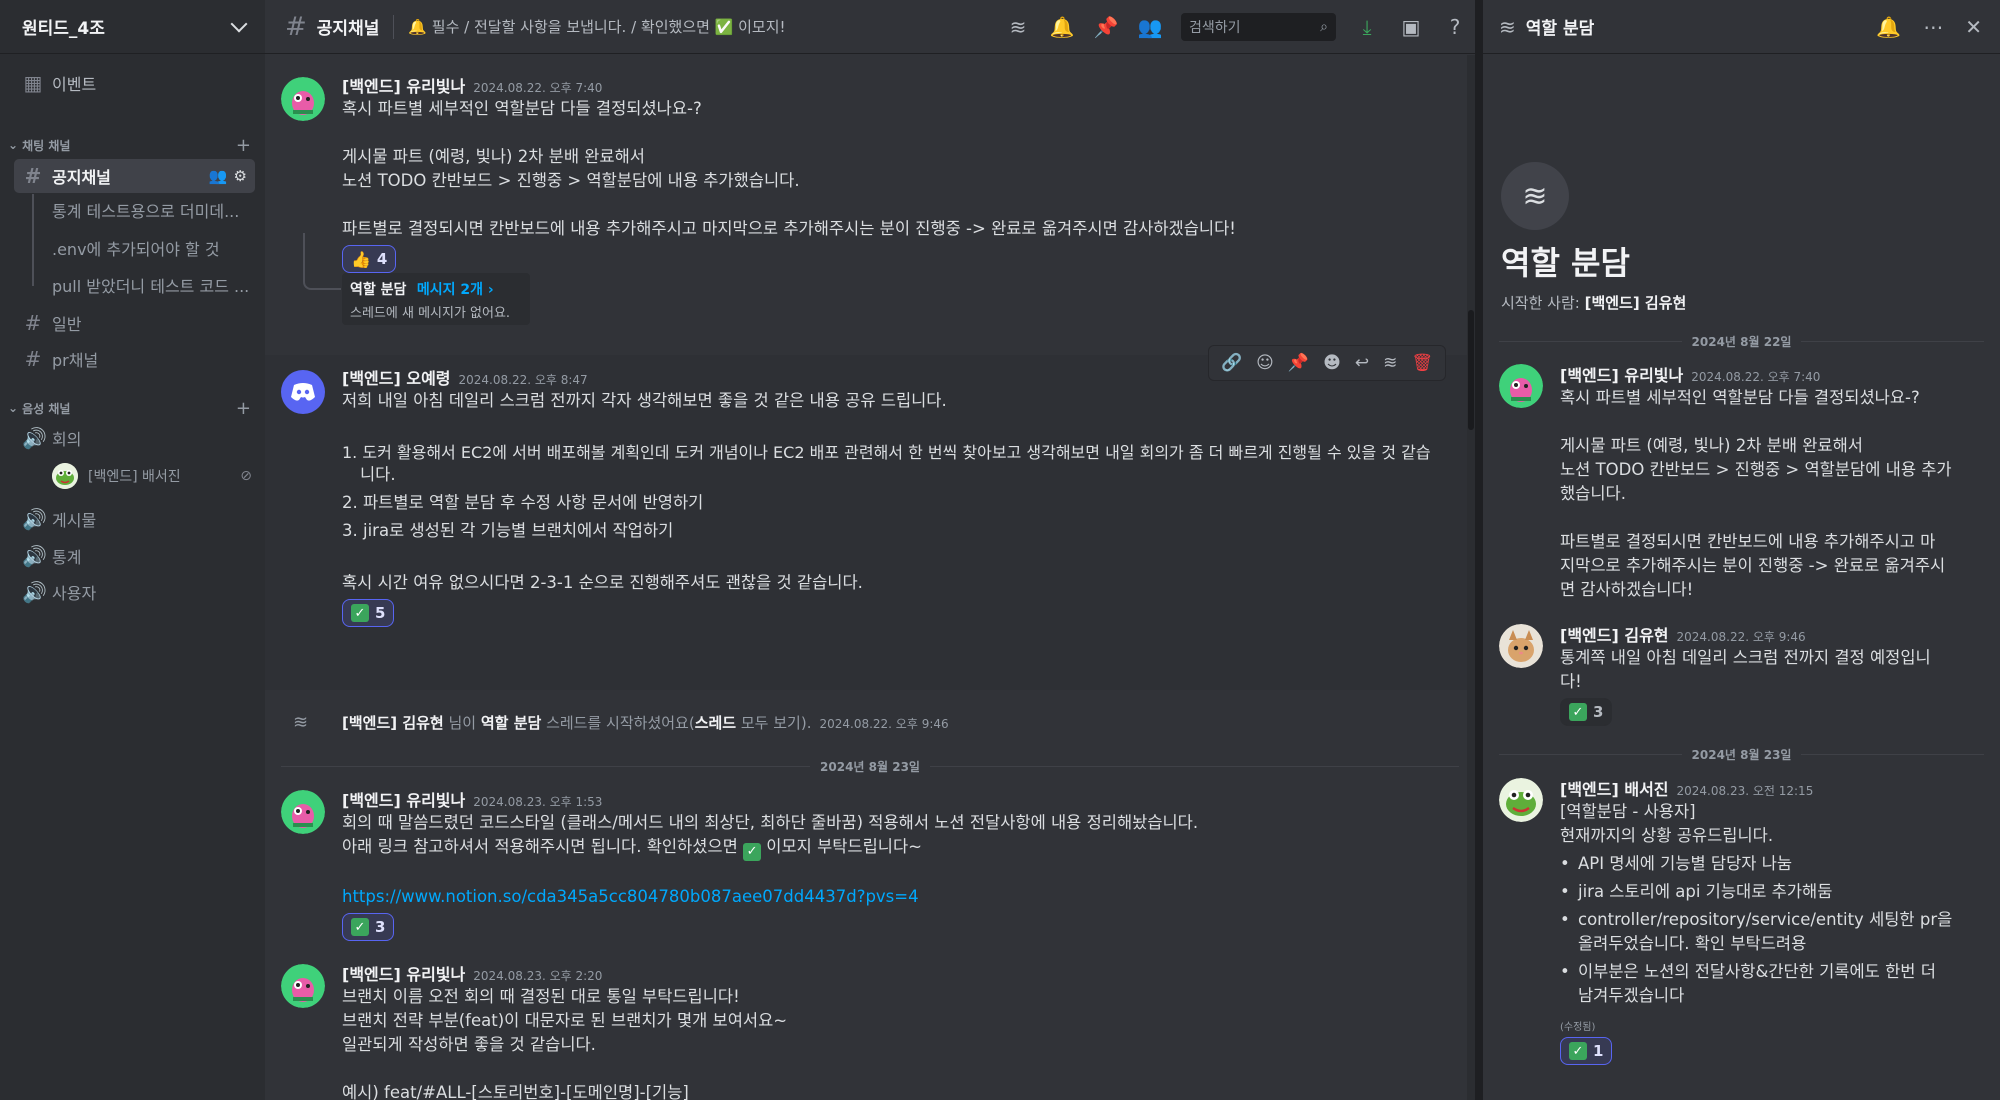 The height and width of the screenshot is (1100, 2000). What do you see at coordinates (715, 723) in the screenshot?
I see `system-threads-link: 스레드` at bounding box center [715, 723].